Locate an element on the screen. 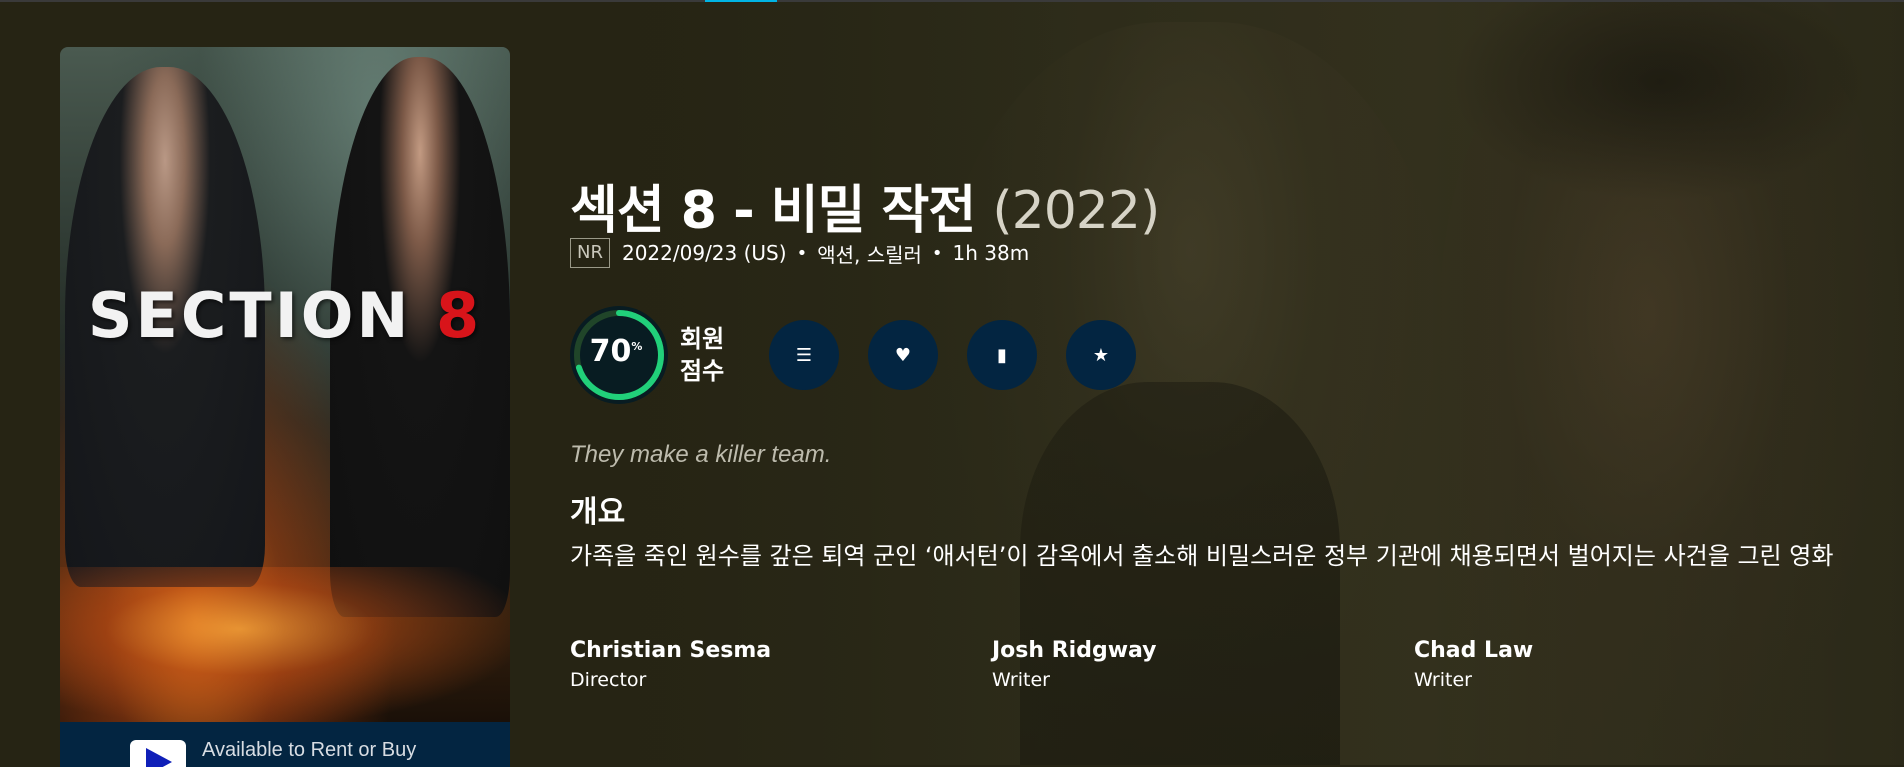 This screenshot has height=767, width=1904. poster-fire is located at coordinates (285, 644).